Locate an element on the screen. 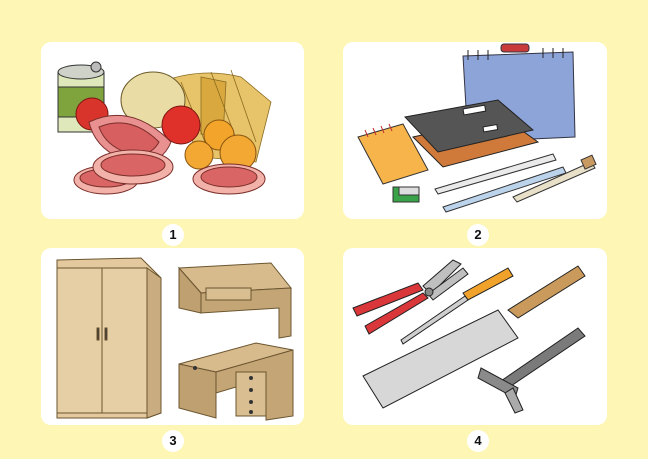  stationery-illustration is located at coordinates (477, 128).